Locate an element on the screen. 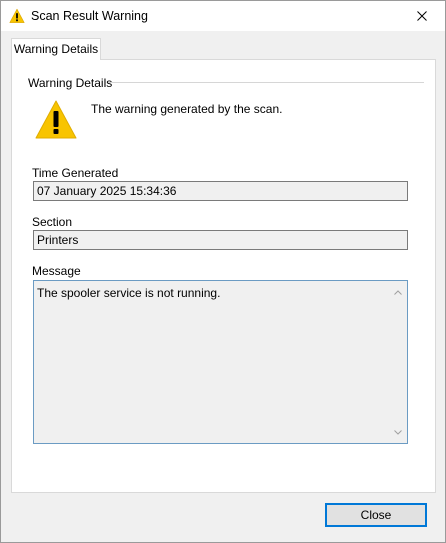  warning-description: The warning generated by the scan. is located at coordinates (187, 109).